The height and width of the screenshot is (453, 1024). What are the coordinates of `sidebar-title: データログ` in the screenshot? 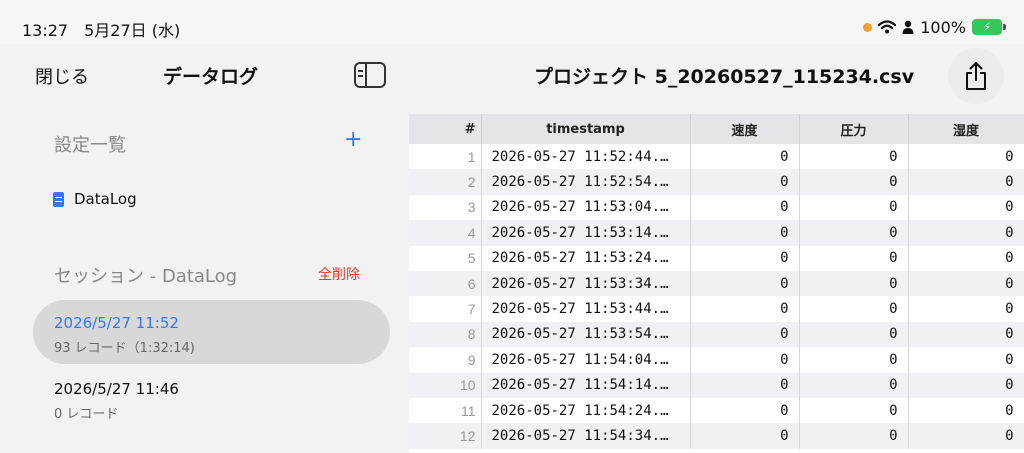 It's located at (211, 77).